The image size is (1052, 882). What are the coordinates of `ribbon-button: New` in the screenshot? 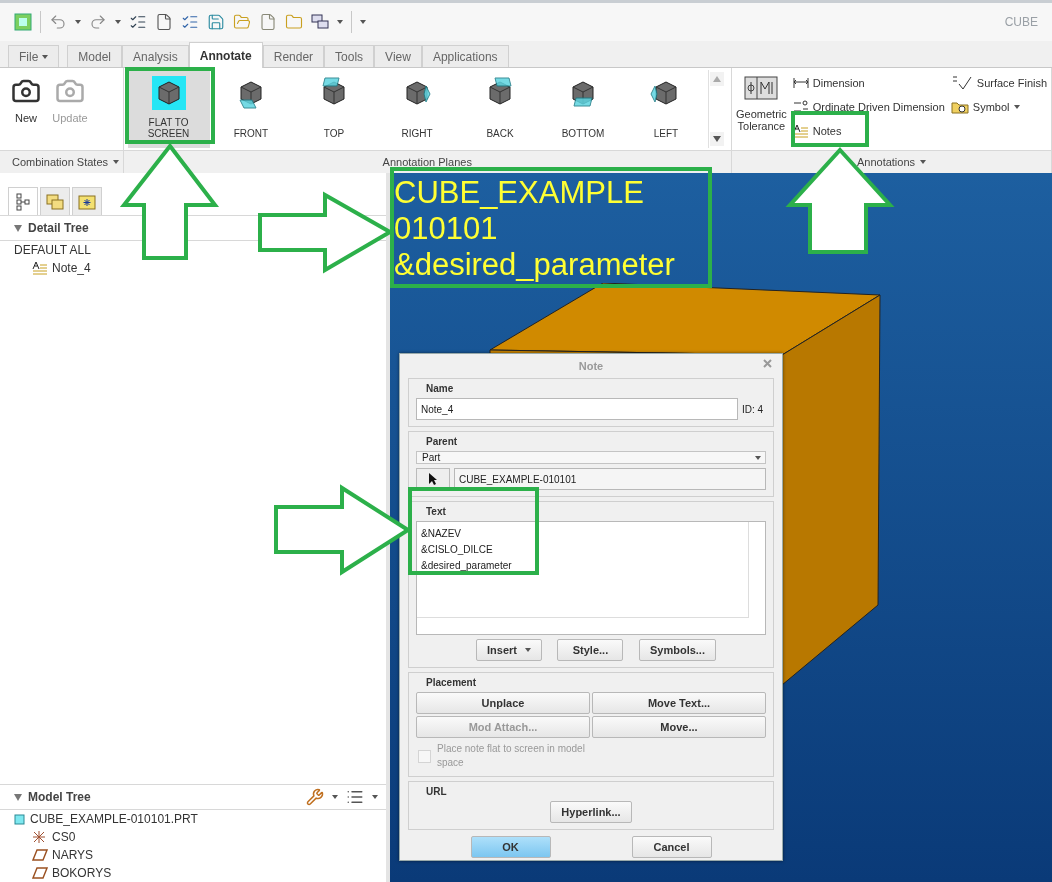 It's located at (26, 109).